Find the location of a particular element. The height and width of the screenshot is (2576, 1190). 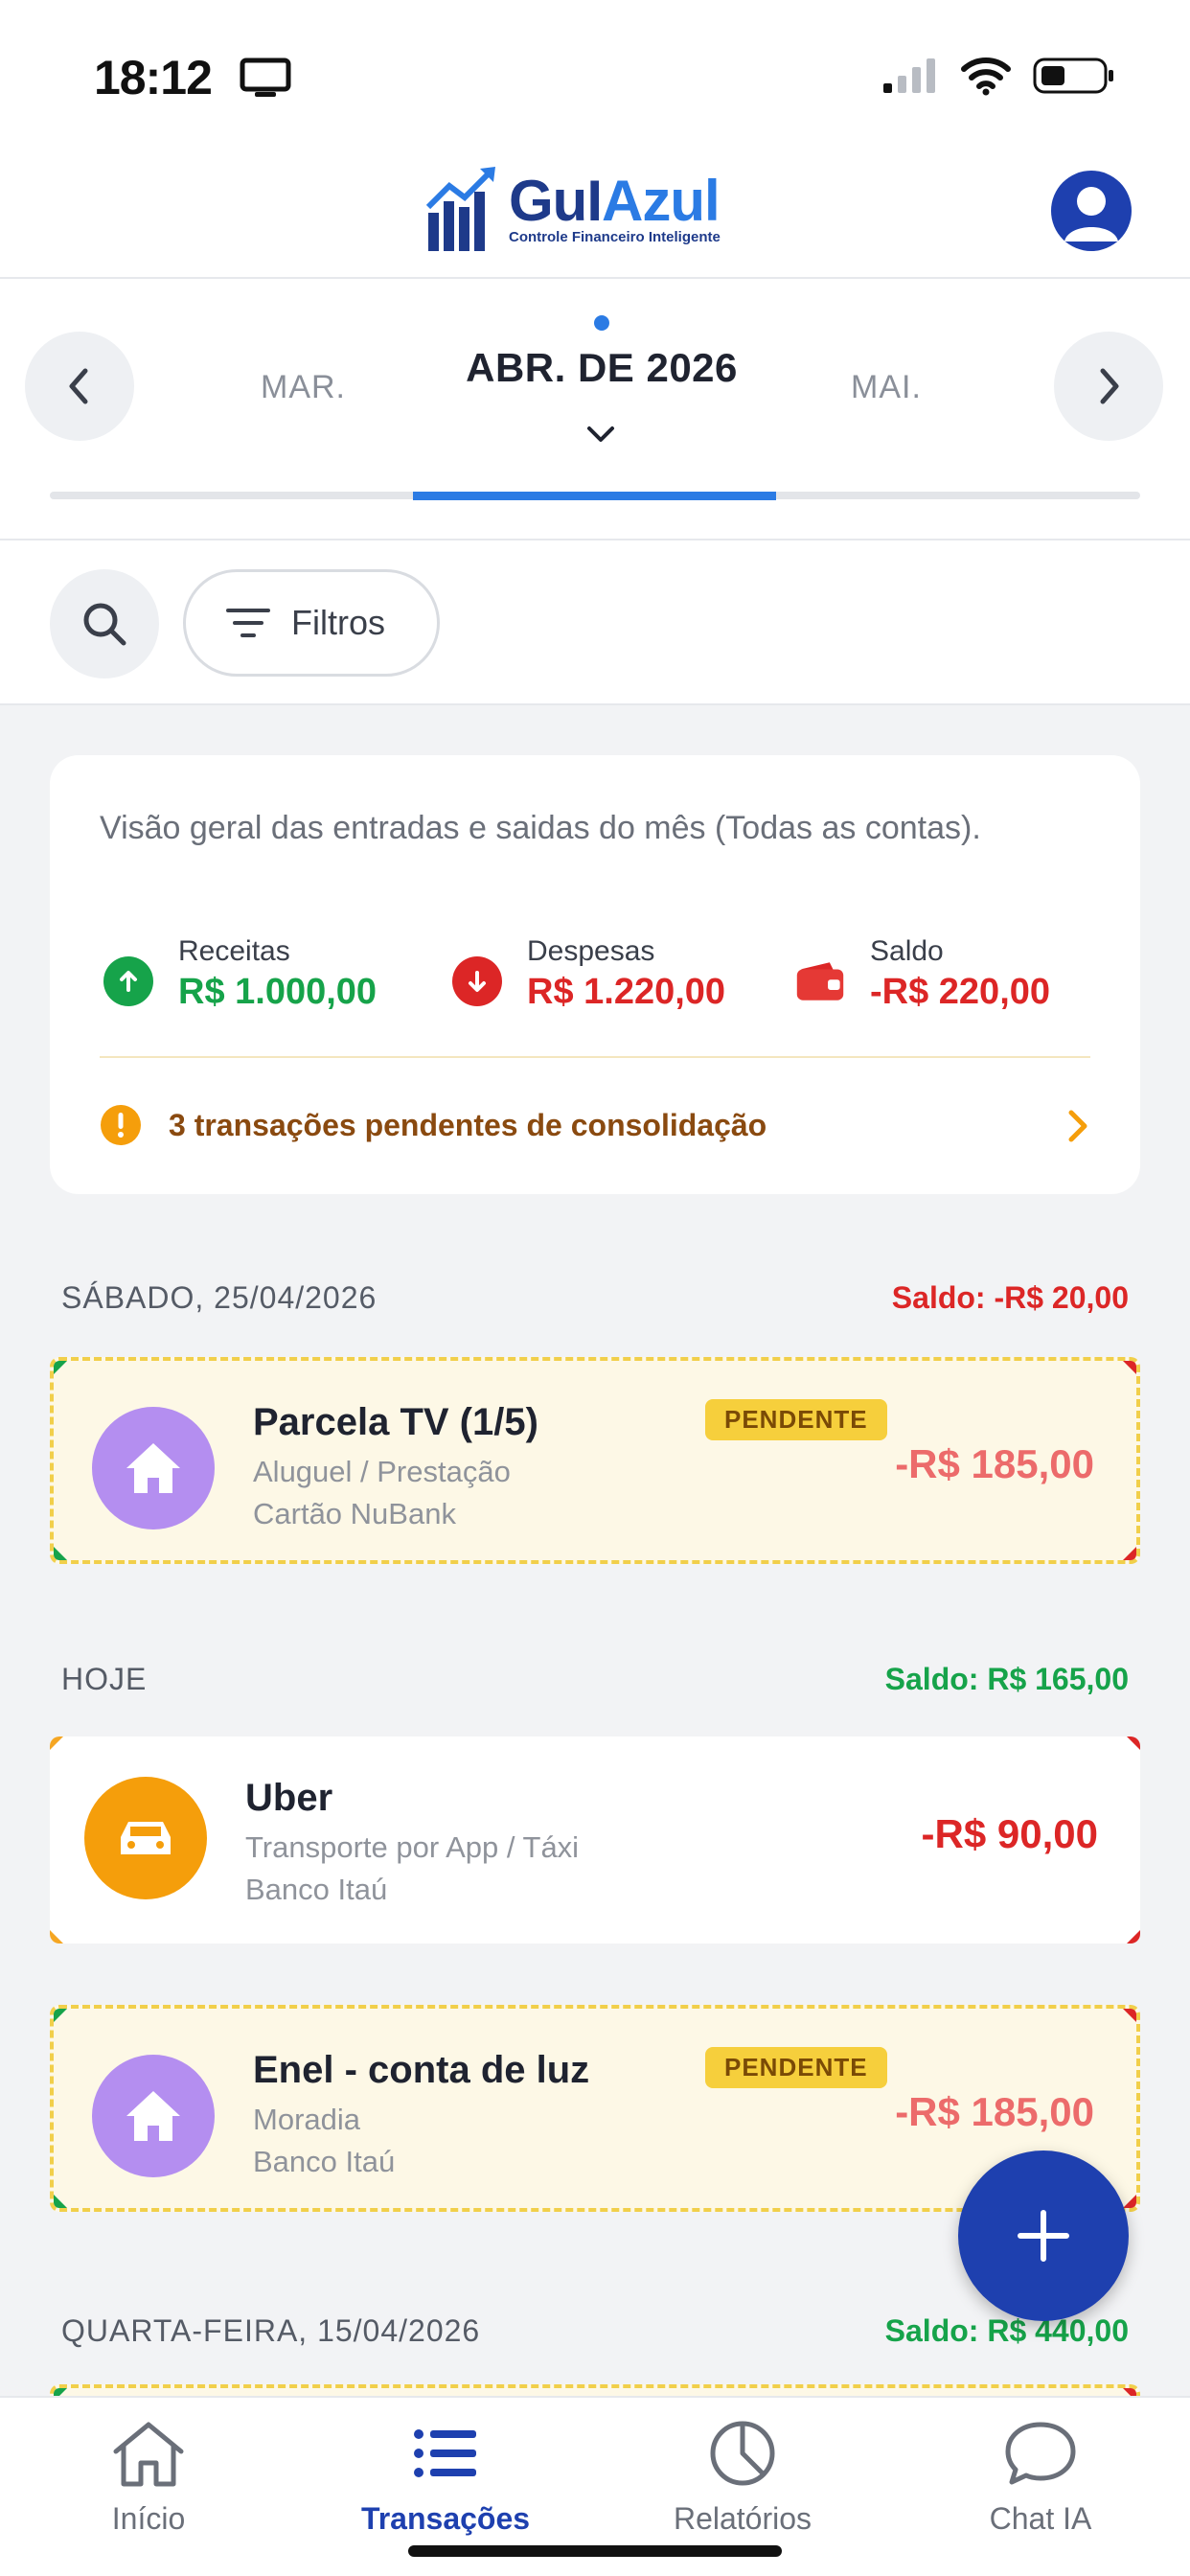

profile-avatar-button is located at coordinates (1092, 211).